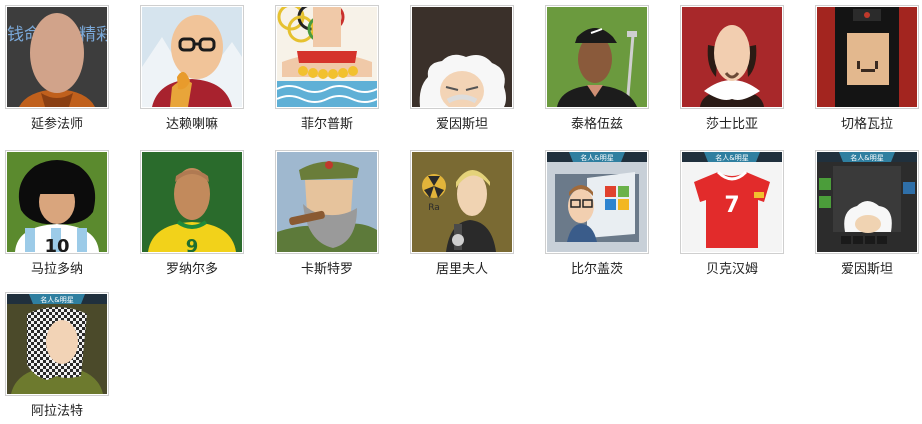  Describe the element at coordinates (731, 205) in the screenshot. I see `jersey-number: 7` at that location.